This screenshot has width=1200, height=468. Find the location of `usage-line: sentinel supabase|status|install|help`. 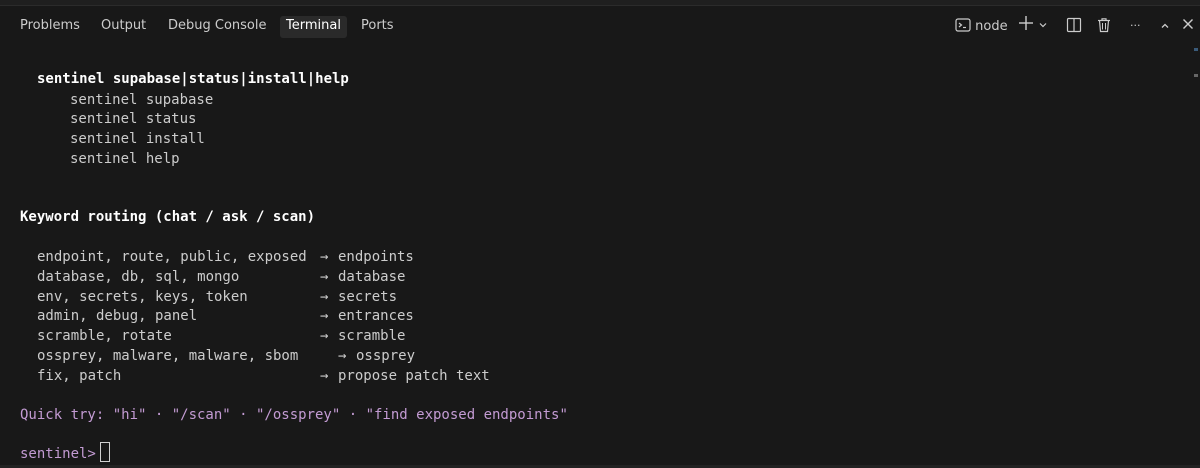

usage-line: sentinel supabase|status|install|help is located at coordinates (193, 79).